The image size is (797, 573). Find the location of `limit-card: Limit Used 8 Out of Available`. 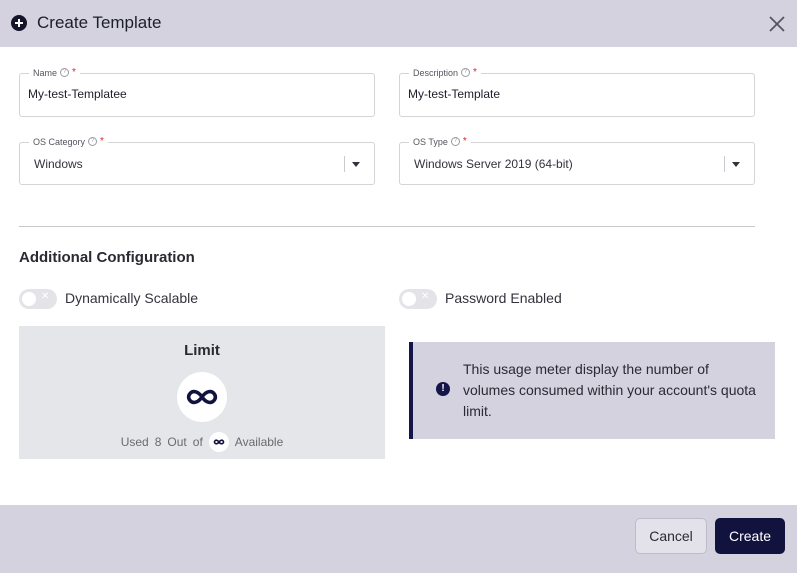

limit-card: Limit Used 8 Out of Available is located at coordinates (202, 392).